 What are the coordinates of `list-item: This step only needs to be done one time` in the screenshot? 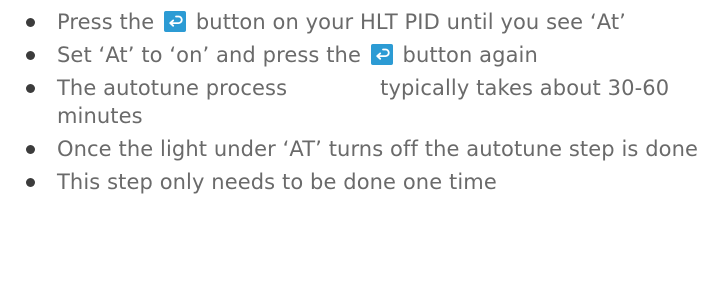 It's located at (372, 182).